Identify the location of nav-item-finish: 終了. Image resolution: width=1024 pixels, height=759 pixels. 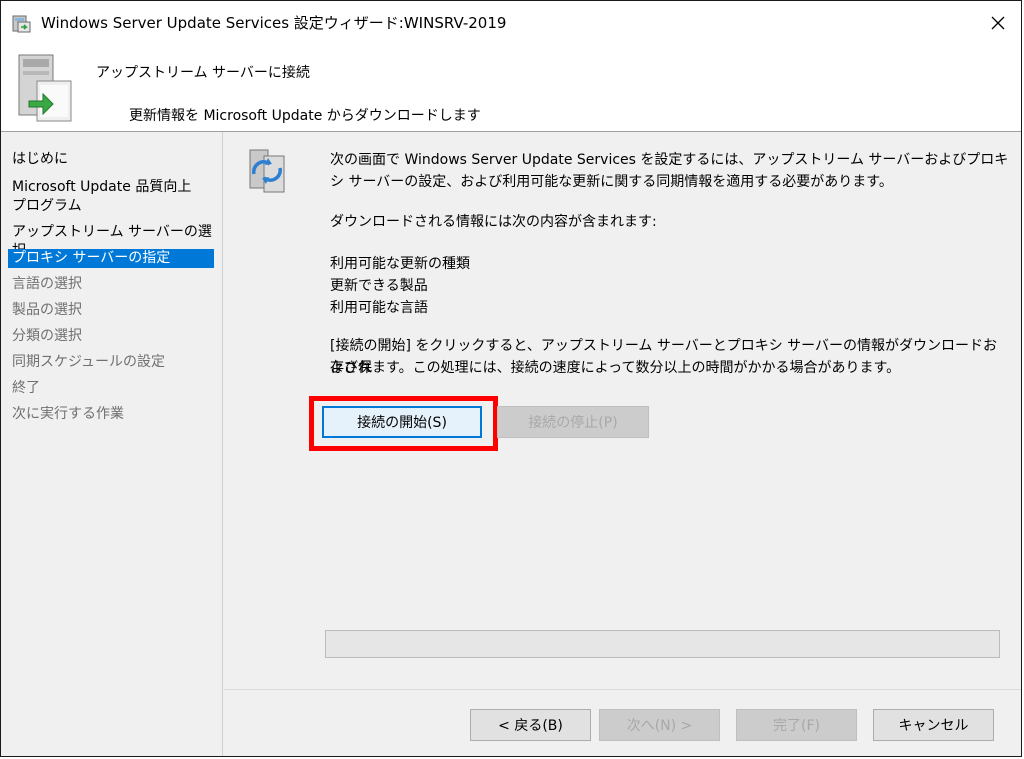
(26, 388).